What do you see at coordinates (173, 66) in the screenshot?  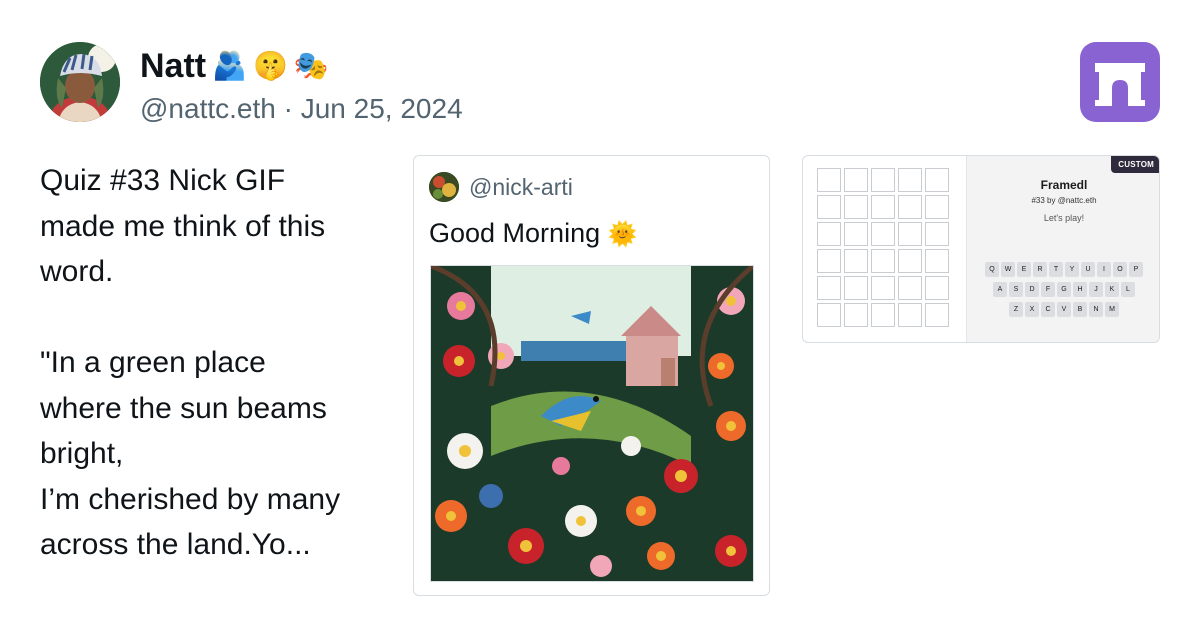 I see `author-name: Natt` at bounding box center [173, 66].